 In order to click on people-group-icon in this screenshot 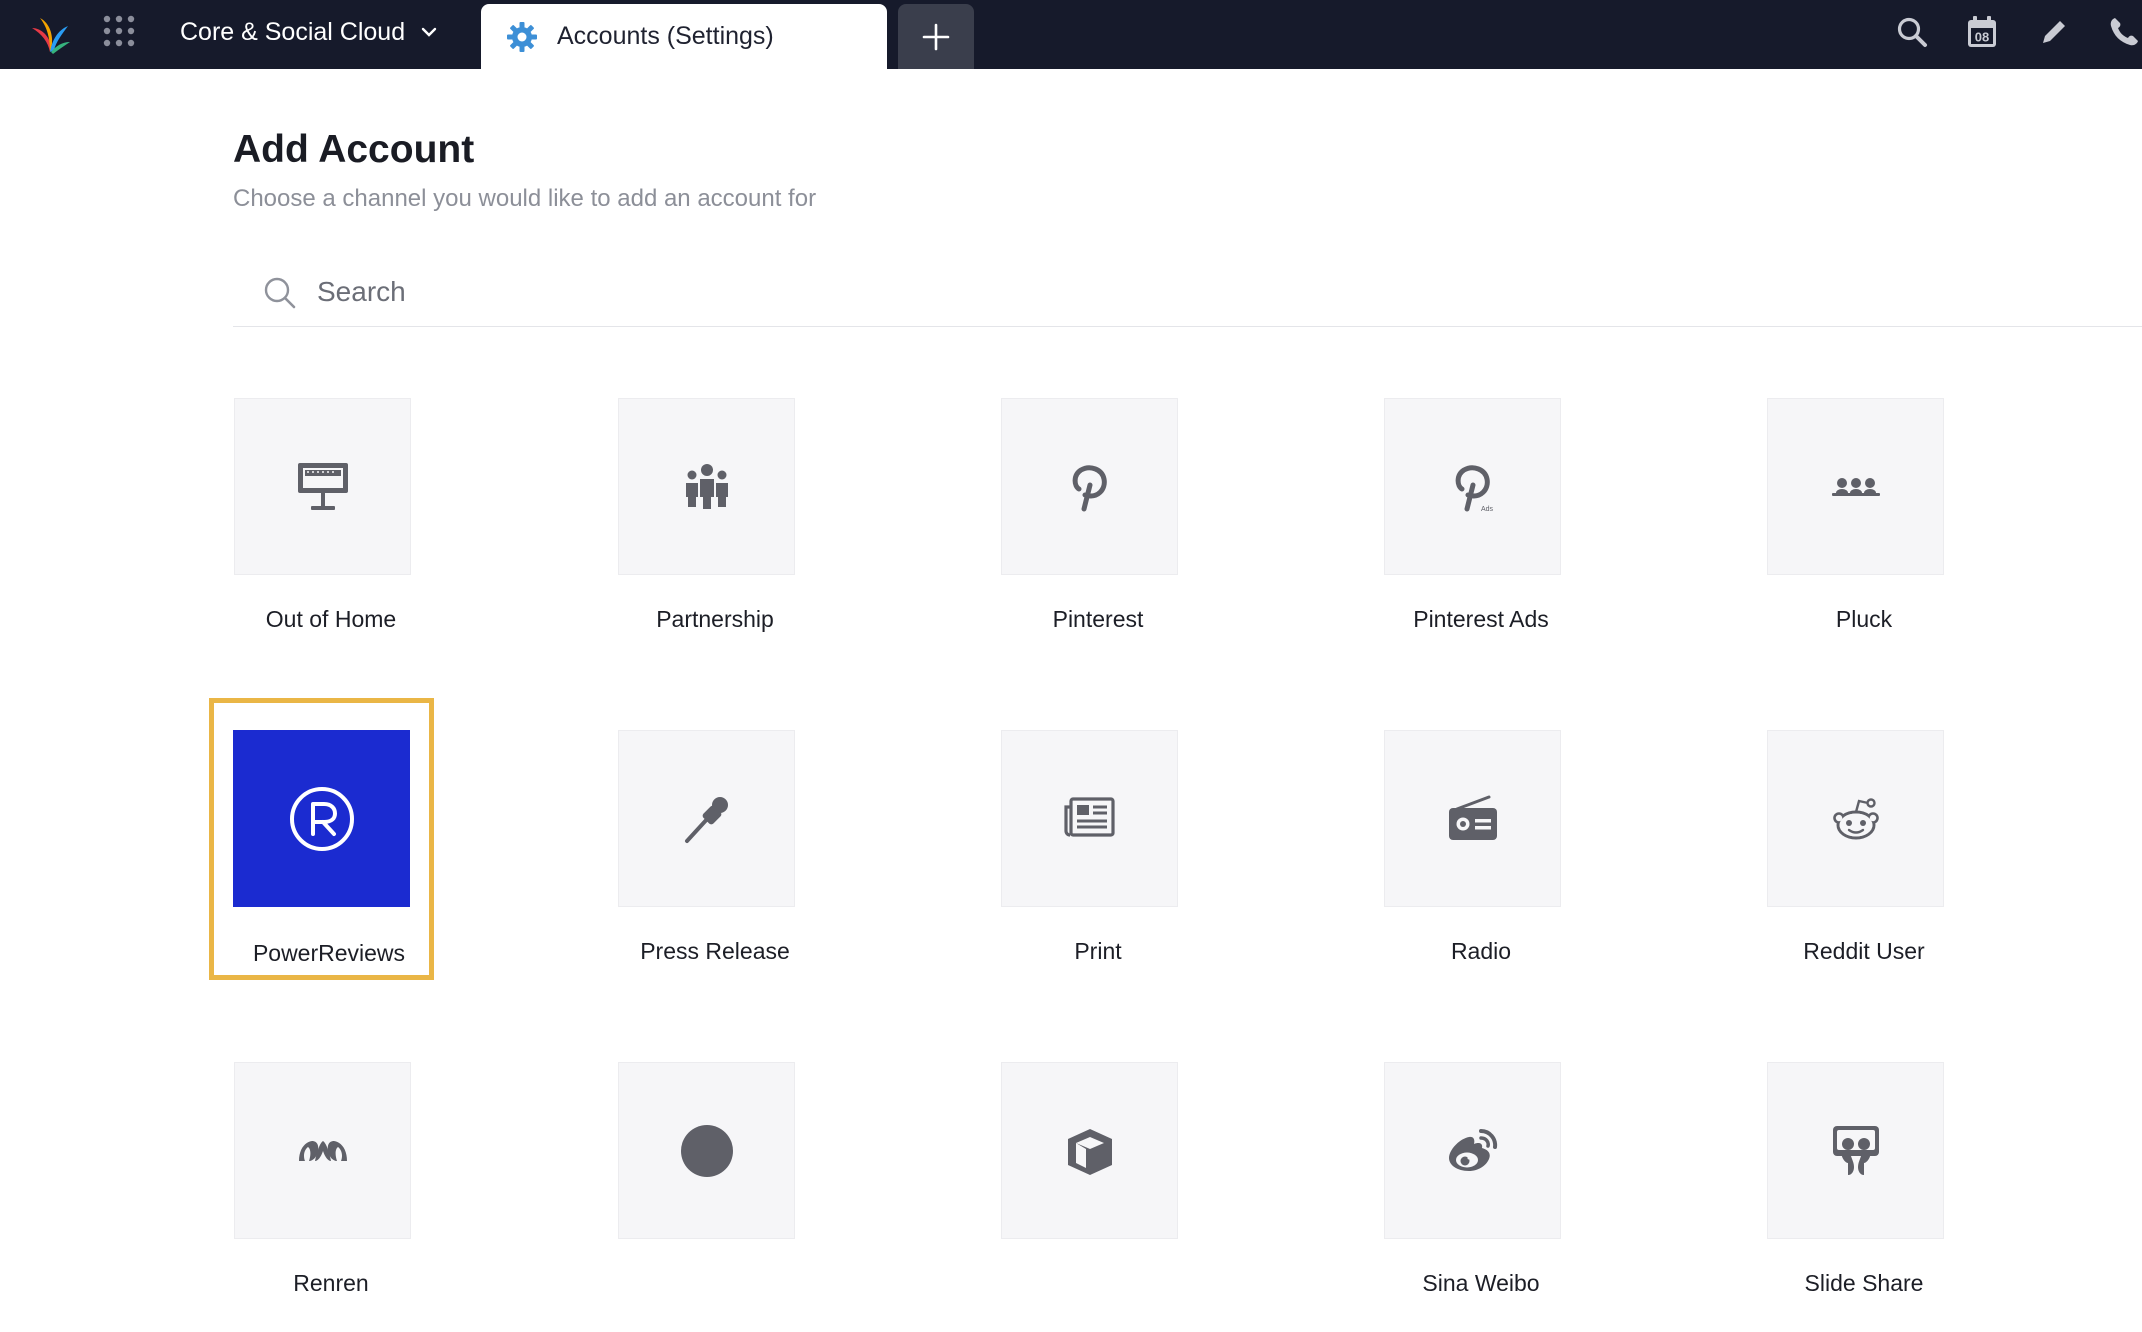, I will do `click(706, 486)`.